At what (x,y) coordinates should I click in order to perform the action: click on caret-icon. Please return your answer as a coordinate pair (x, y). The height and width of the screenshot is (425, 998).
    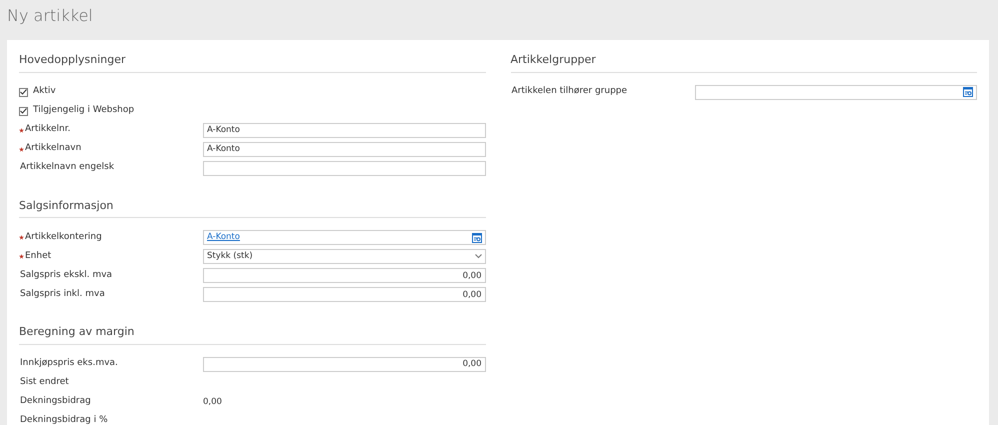
    Looking at the image, I should click on (478, 256).